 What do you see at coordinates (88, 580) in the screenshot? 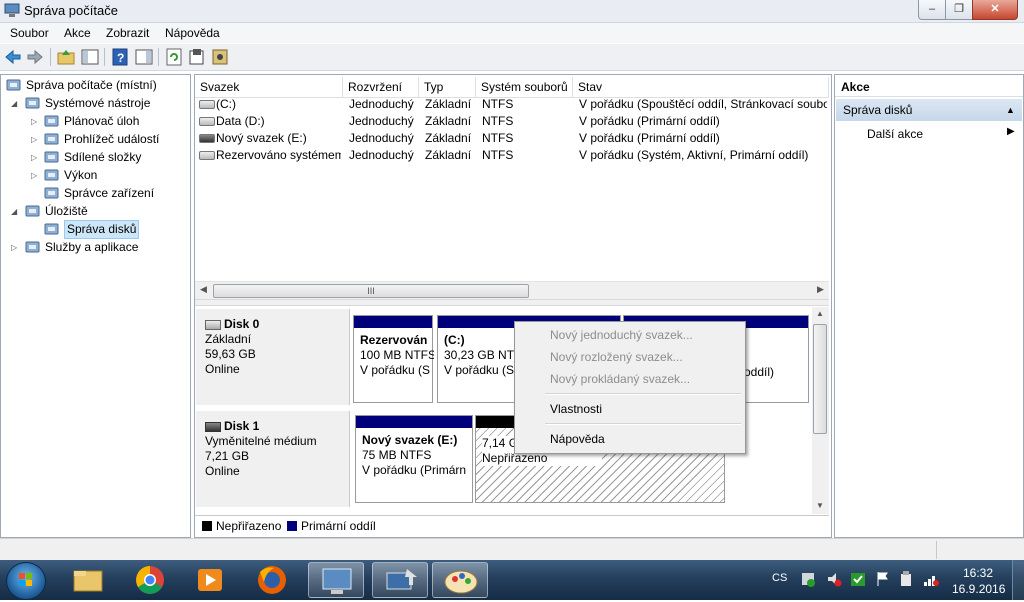
I see `file-explorer-icon` at bounding box center [88, 580].